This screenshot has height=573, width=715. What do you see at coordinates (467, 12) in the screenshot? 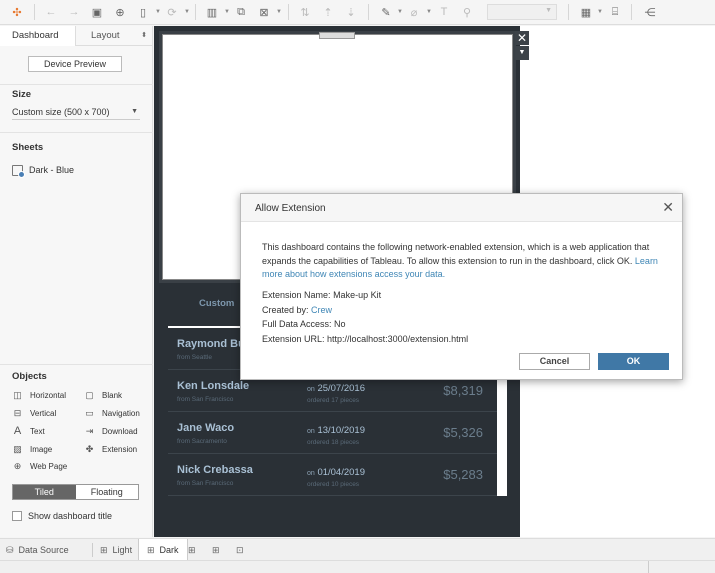
I see `fix-axes-icon: ⚲` at bounding box center [467, 12].